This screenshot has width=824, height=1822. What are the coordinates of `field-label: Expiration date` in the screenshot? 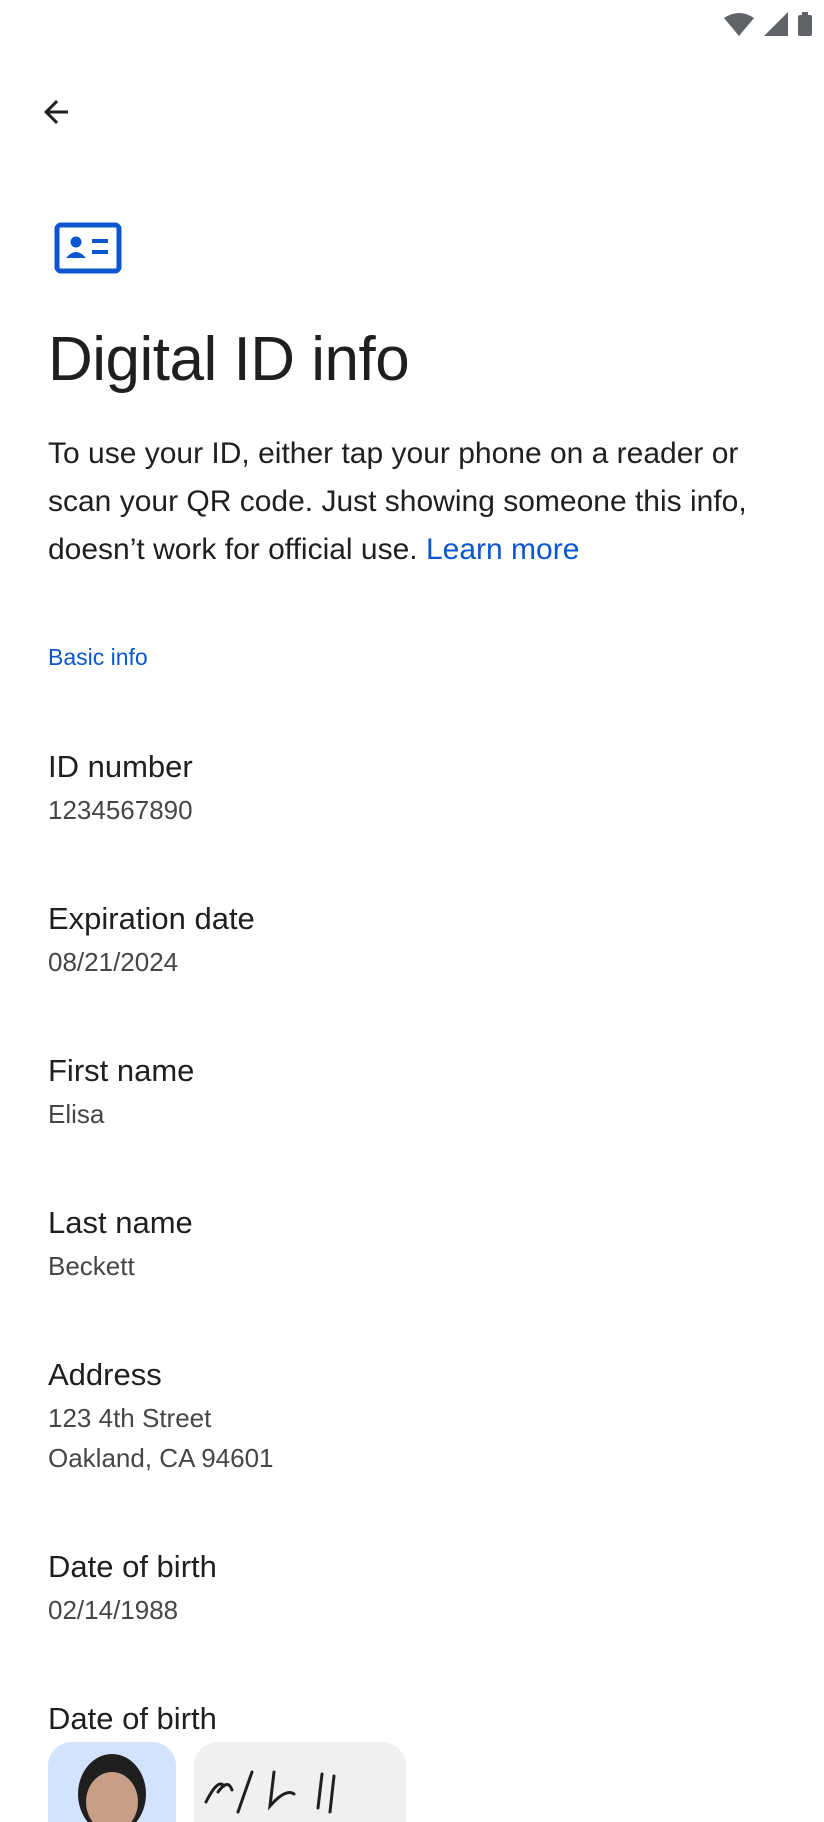 It's located at (151, 918).